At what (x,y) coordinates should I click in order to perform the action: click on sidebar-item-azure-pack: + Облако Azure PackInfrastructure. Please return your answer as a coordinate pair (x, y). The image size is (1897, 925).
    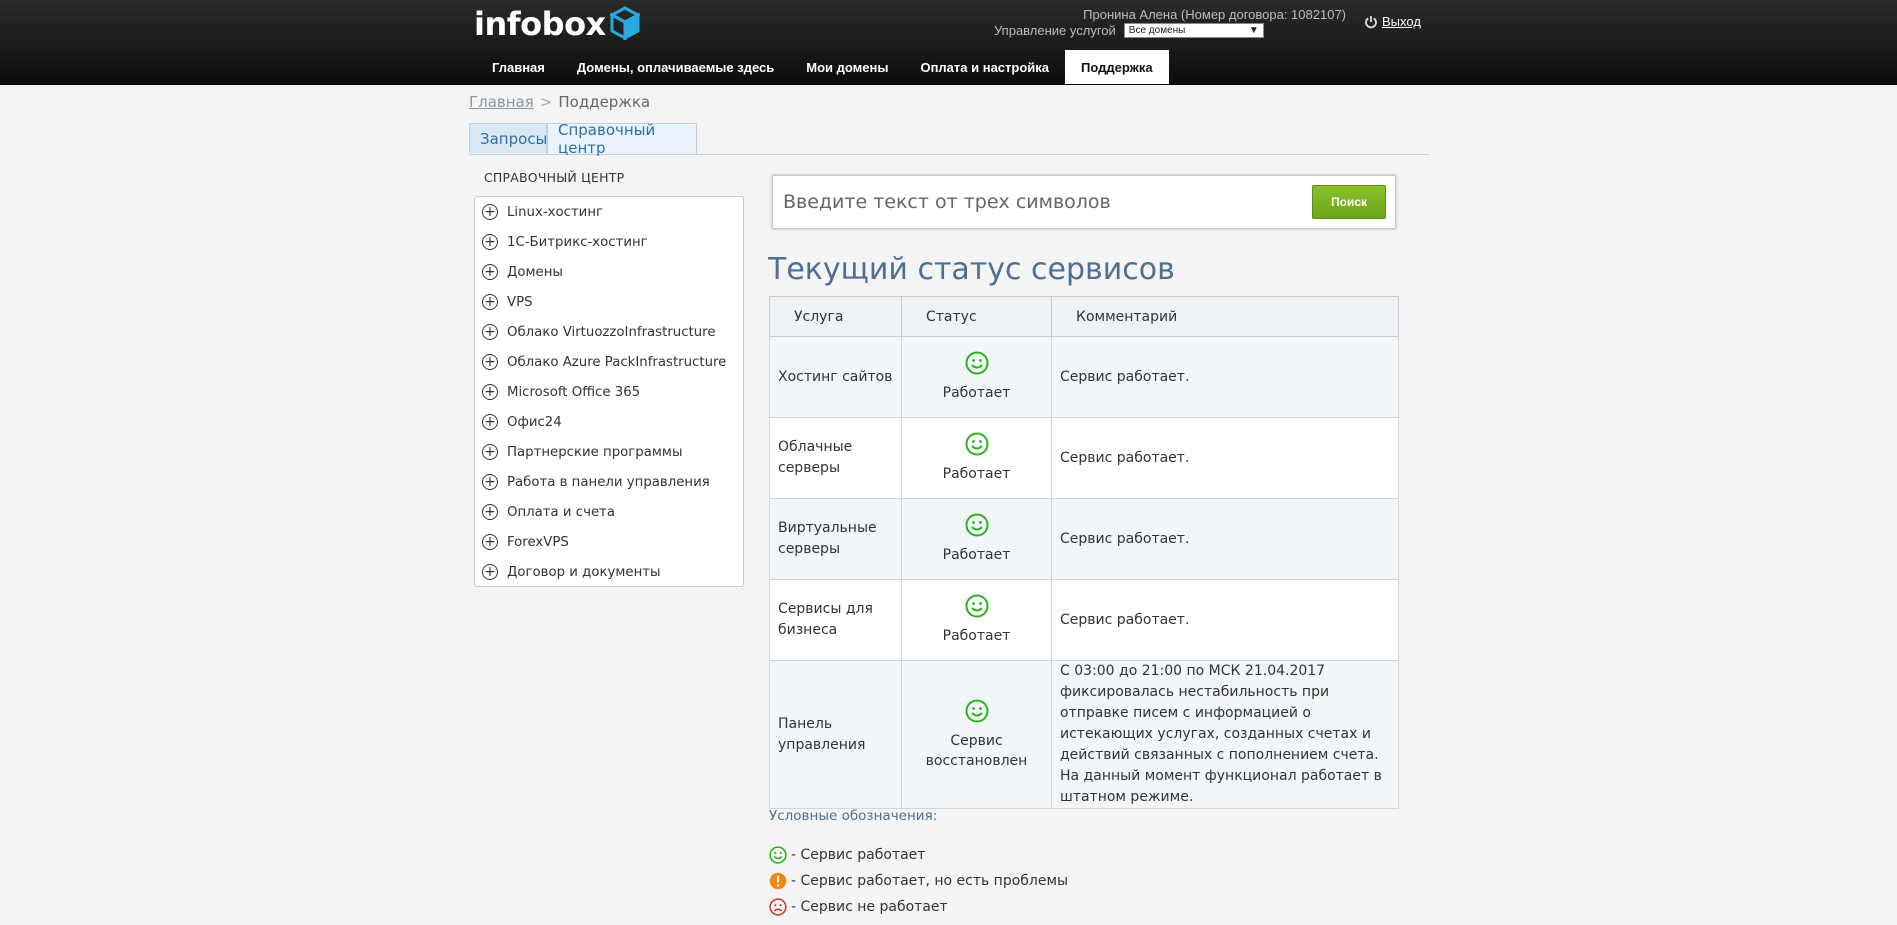
    Looking at the image, I should click on (609, 362).